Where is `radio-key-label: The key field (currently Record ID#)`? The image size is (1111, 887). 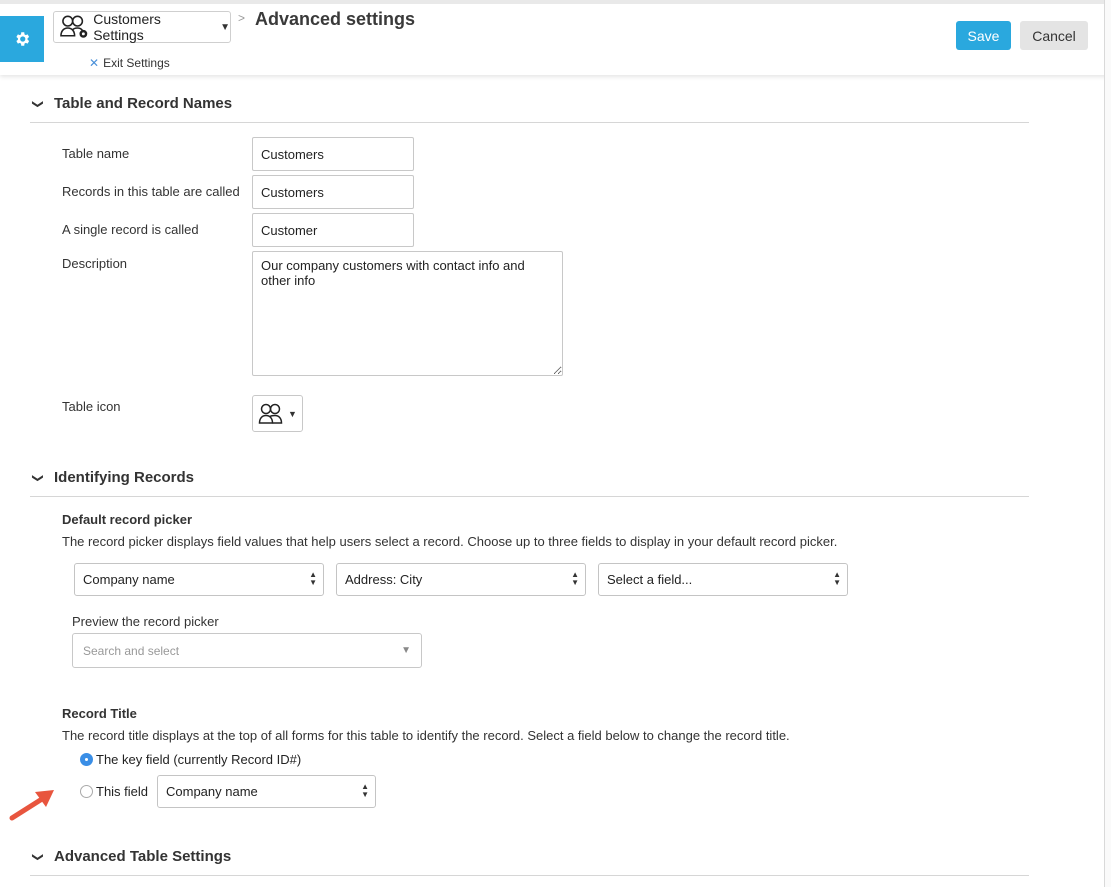
radio-key-label: The key field (currently Record ID#) is located at coordinates (199, 759).